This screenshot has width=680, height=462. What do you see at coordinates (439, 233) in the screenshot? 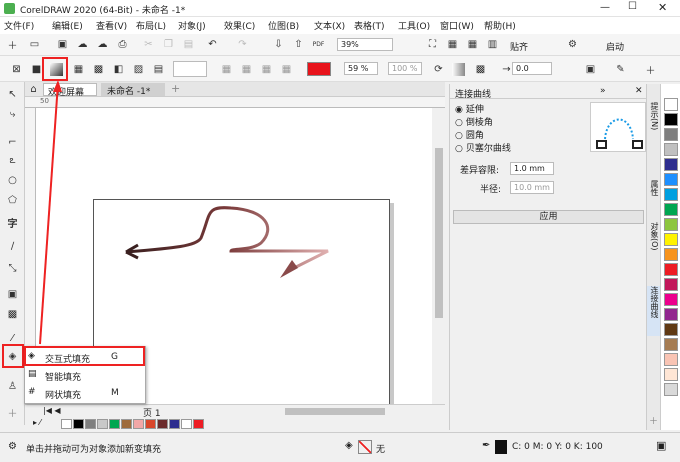
I see `vertical-scrollbar` at bounding box center [439, 233].